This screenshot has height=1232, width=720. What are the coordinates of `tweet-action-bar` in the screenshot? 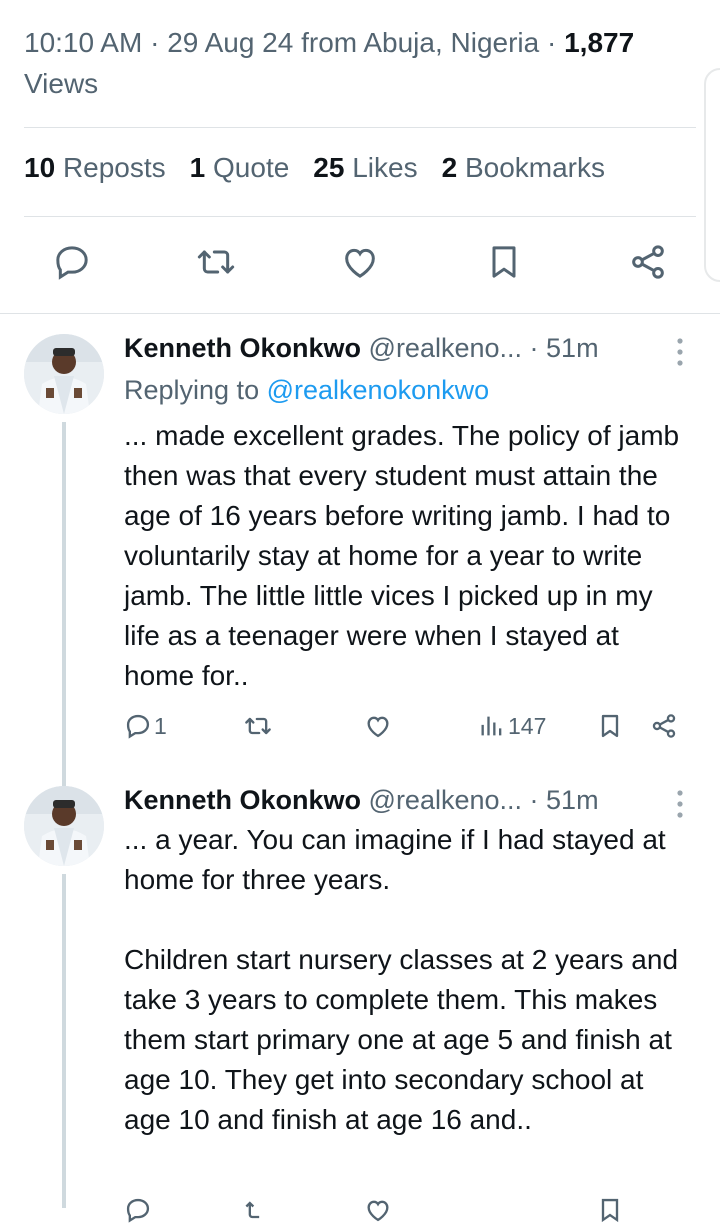 It's located at (360, 262).